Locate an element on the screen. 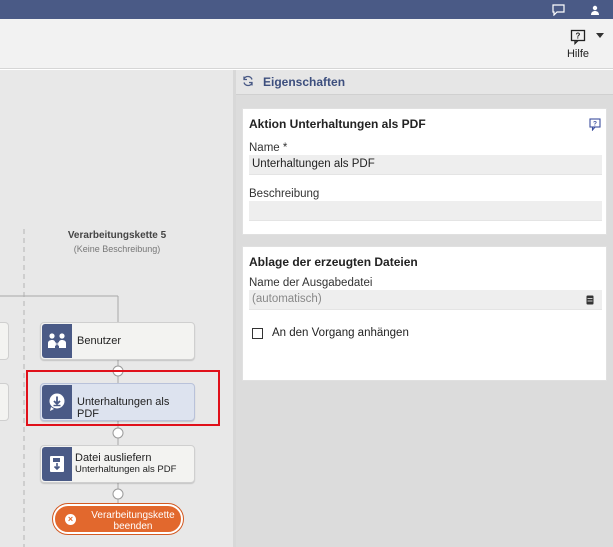  filename-field: (automatisch) is located at coordinates (425, 300).